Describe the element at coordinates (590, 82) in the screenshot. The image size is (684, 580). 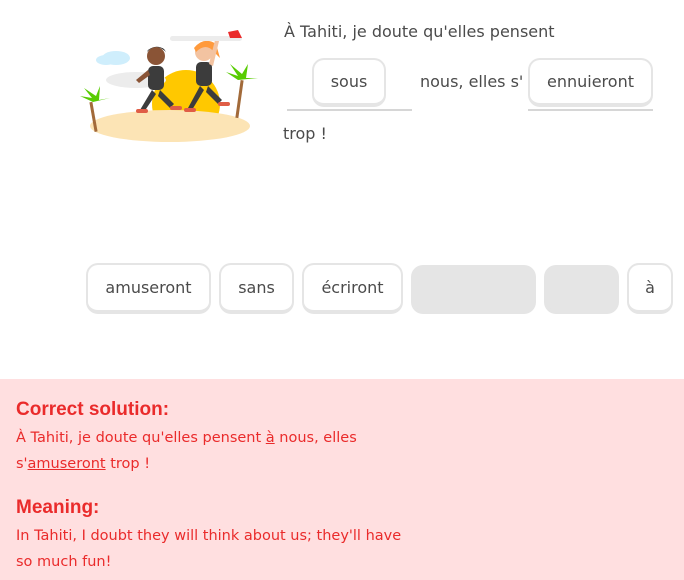
I see `selected-word-chip: ennuieront` at that location.